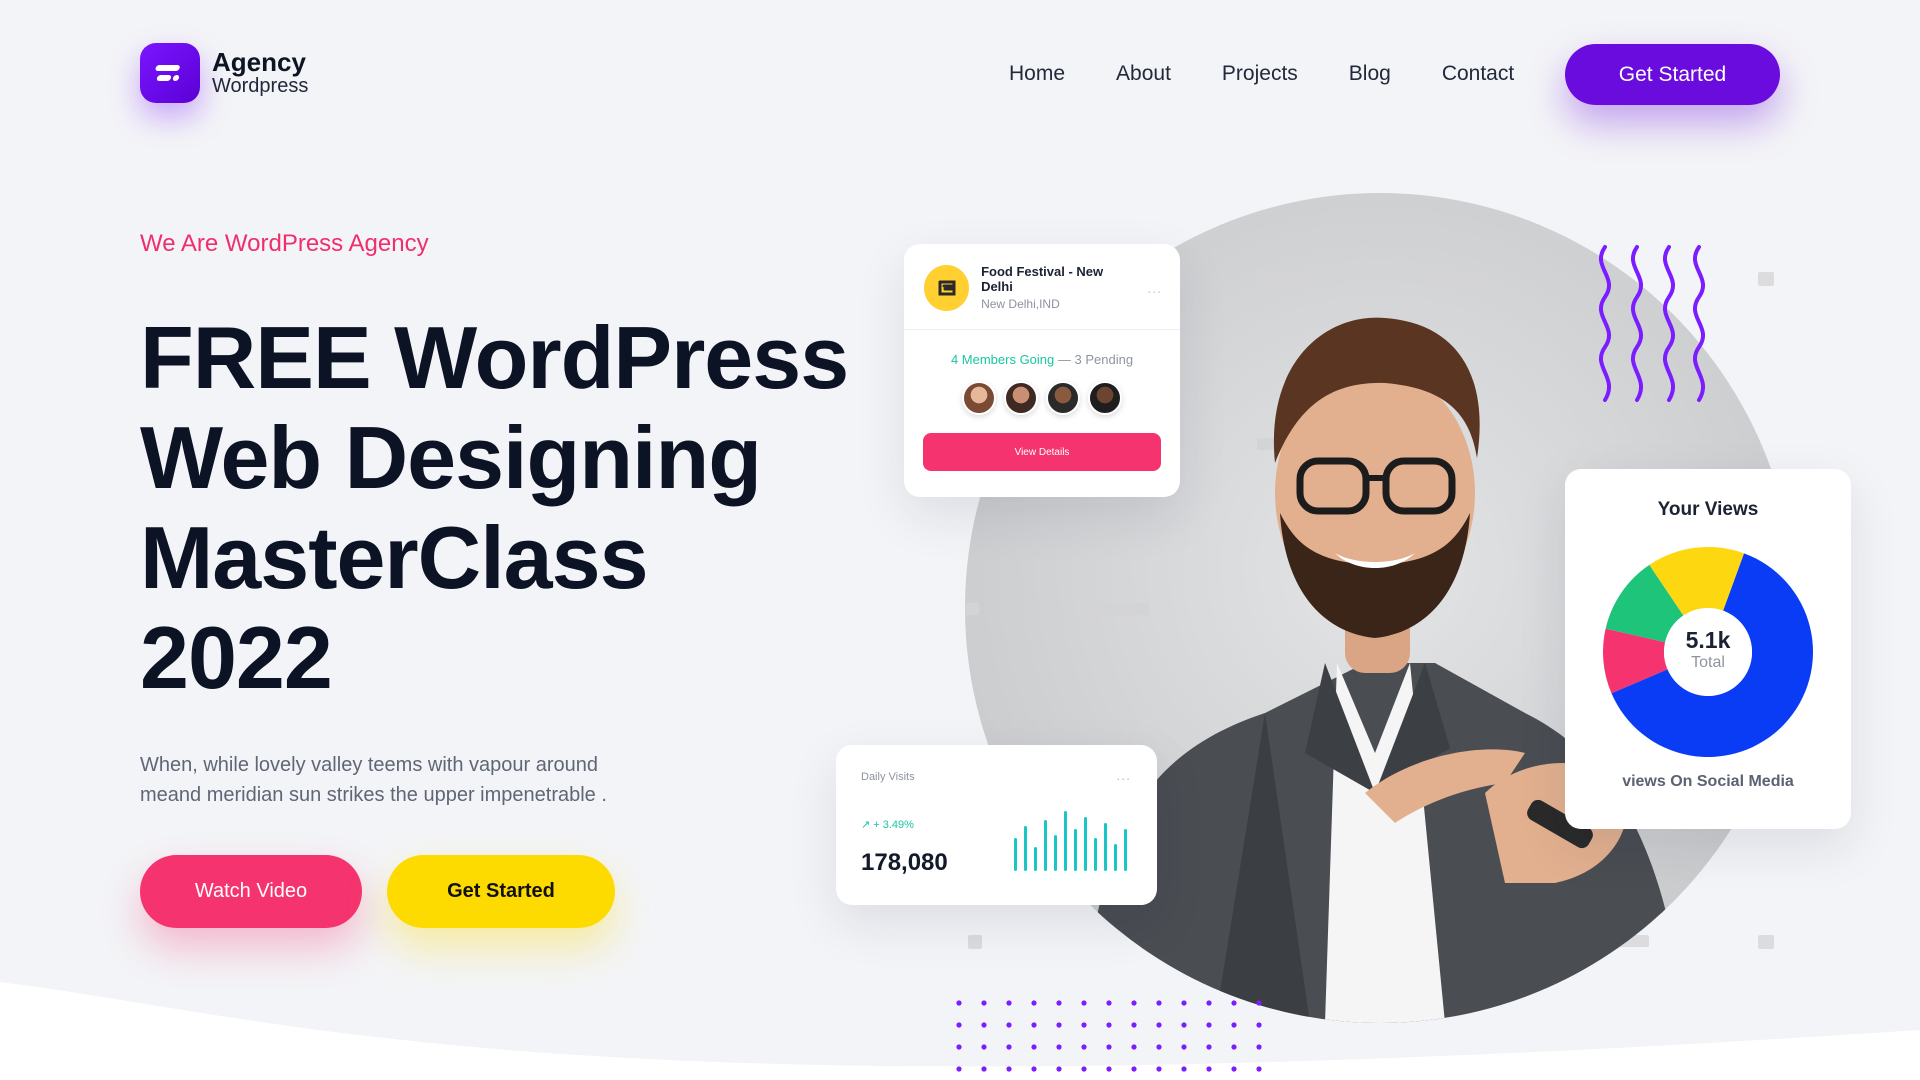 This screenshot has width=1920, height=1080. I want to click on views-footer: views On Social Media, so click(1708, 781).